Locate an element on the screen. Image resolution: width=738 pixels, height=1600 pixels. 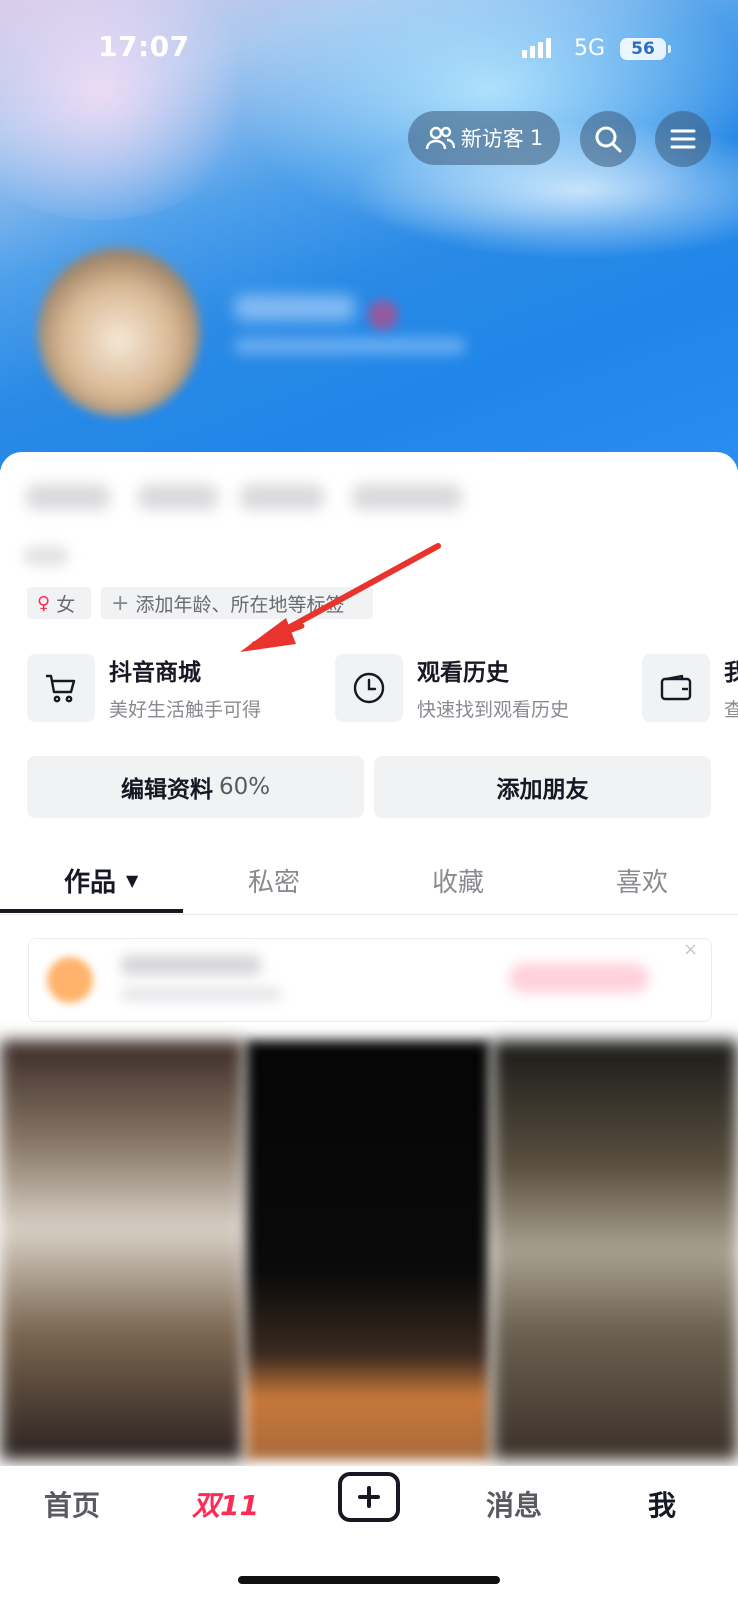
status-time: 17:07 is located at coordinates (144, 46).